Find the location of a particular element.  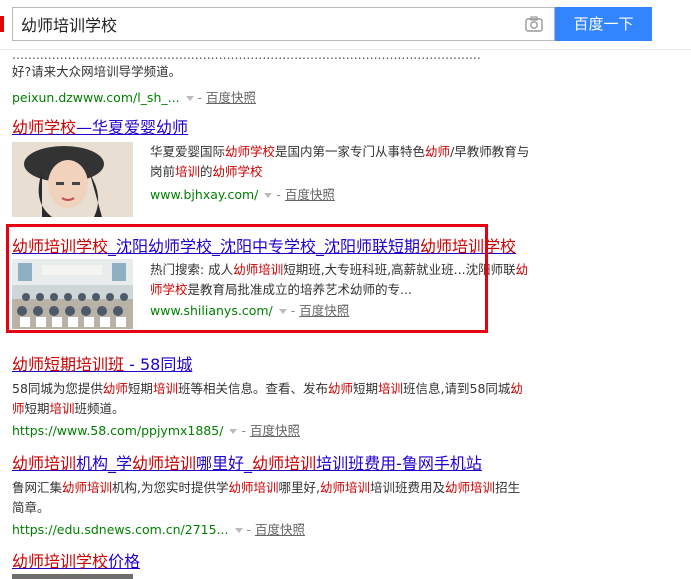

baidu-logo-fragment is located at coordinates (2, 24).